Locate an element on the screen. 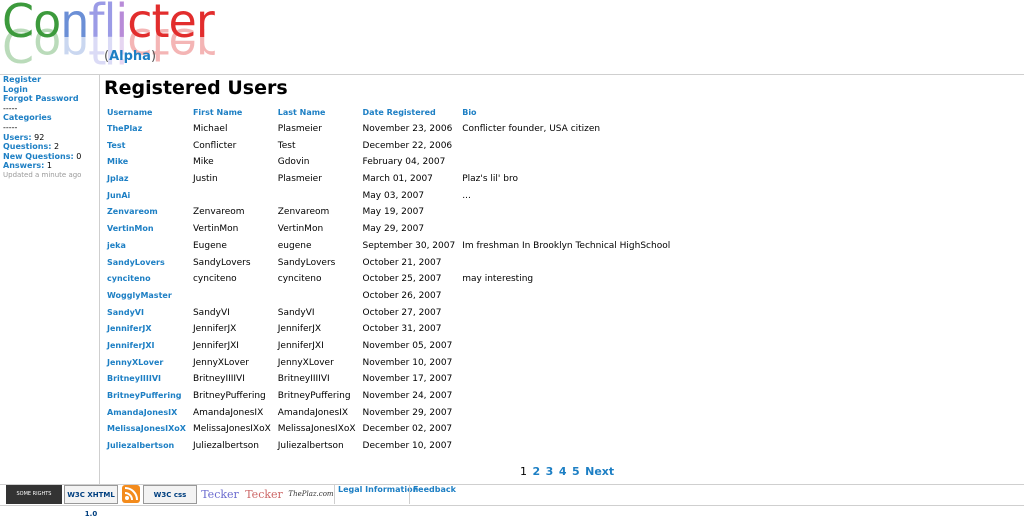  next-page-link: Next is located at coordinates (599, 471).